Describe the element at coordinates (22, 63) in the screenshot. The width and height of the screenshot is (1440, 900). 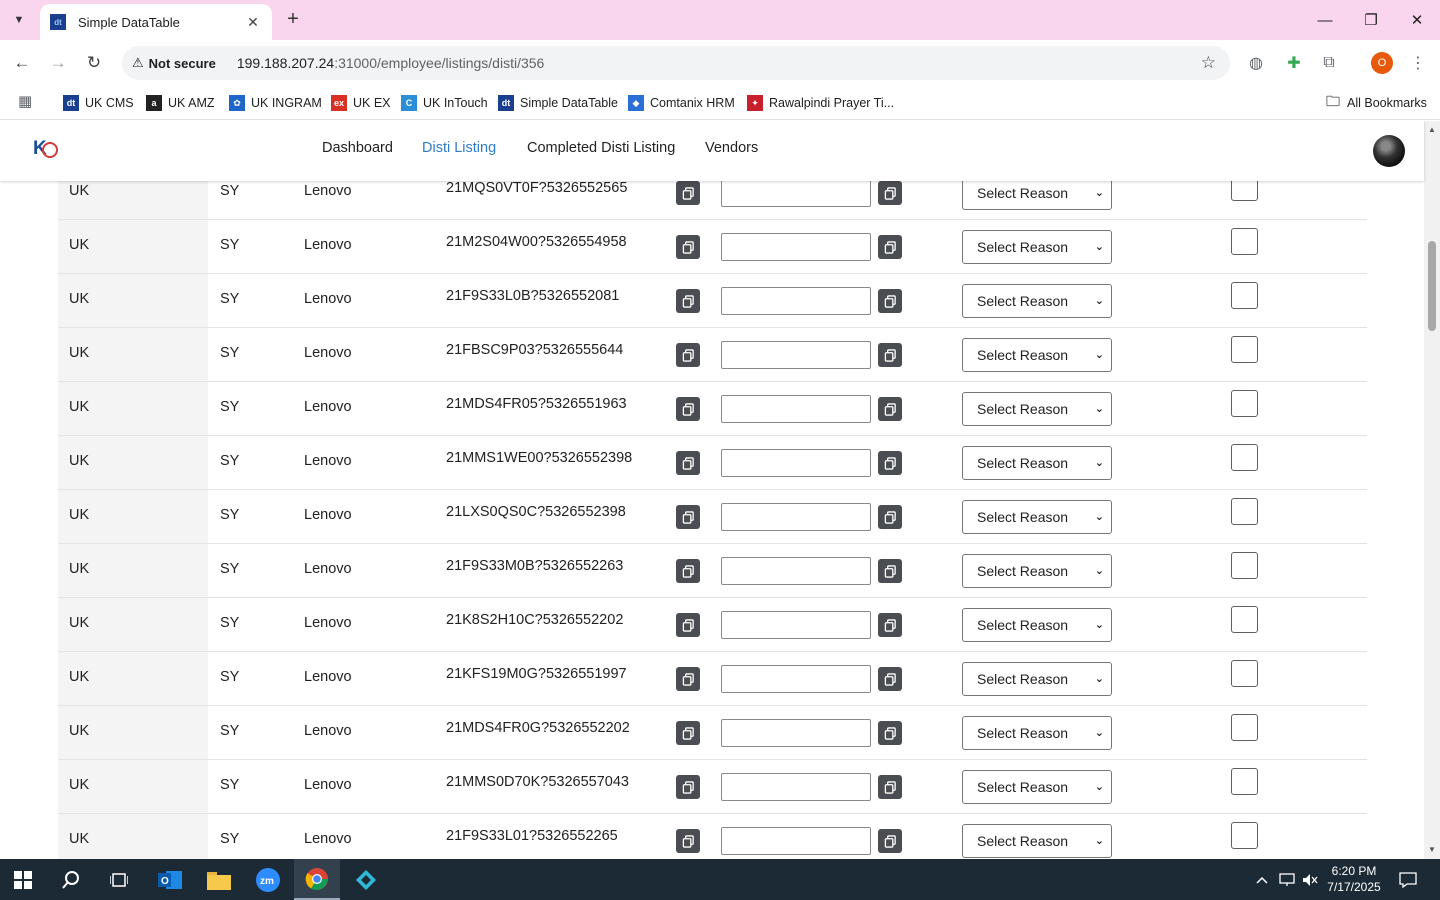
I see `back-arrow-icon: ←` at that location.